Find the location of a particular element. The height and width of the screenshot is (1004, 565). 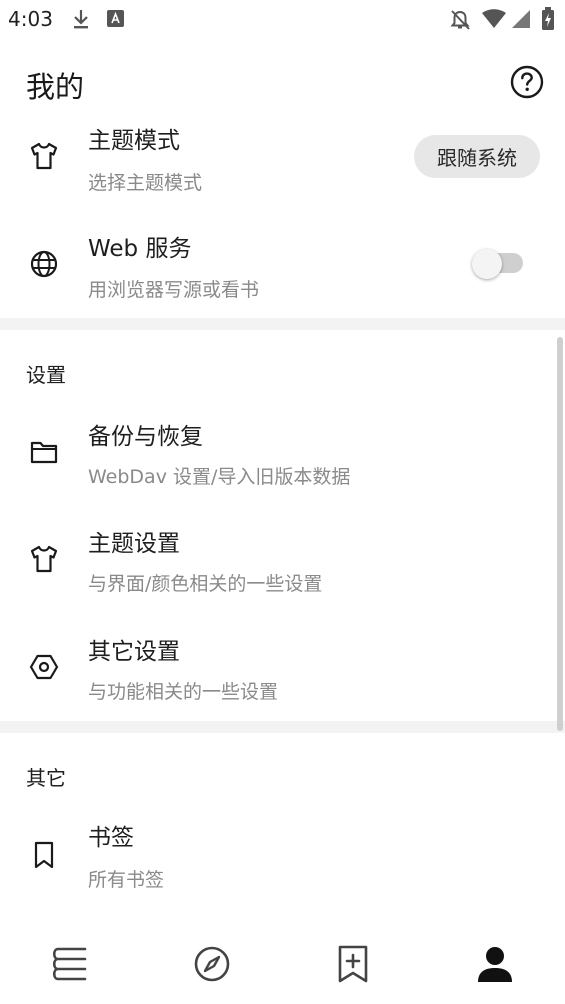

theme-mode-chip-label: 跟随系统 is located at coordinates (477, 158).